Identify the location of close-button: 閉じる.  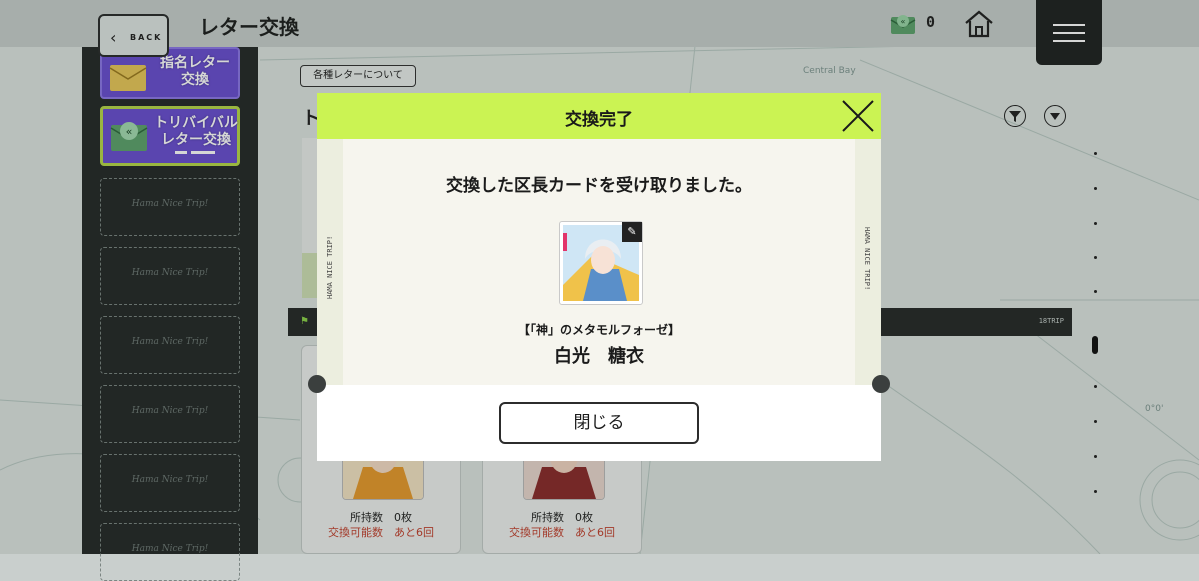
(599, 423).